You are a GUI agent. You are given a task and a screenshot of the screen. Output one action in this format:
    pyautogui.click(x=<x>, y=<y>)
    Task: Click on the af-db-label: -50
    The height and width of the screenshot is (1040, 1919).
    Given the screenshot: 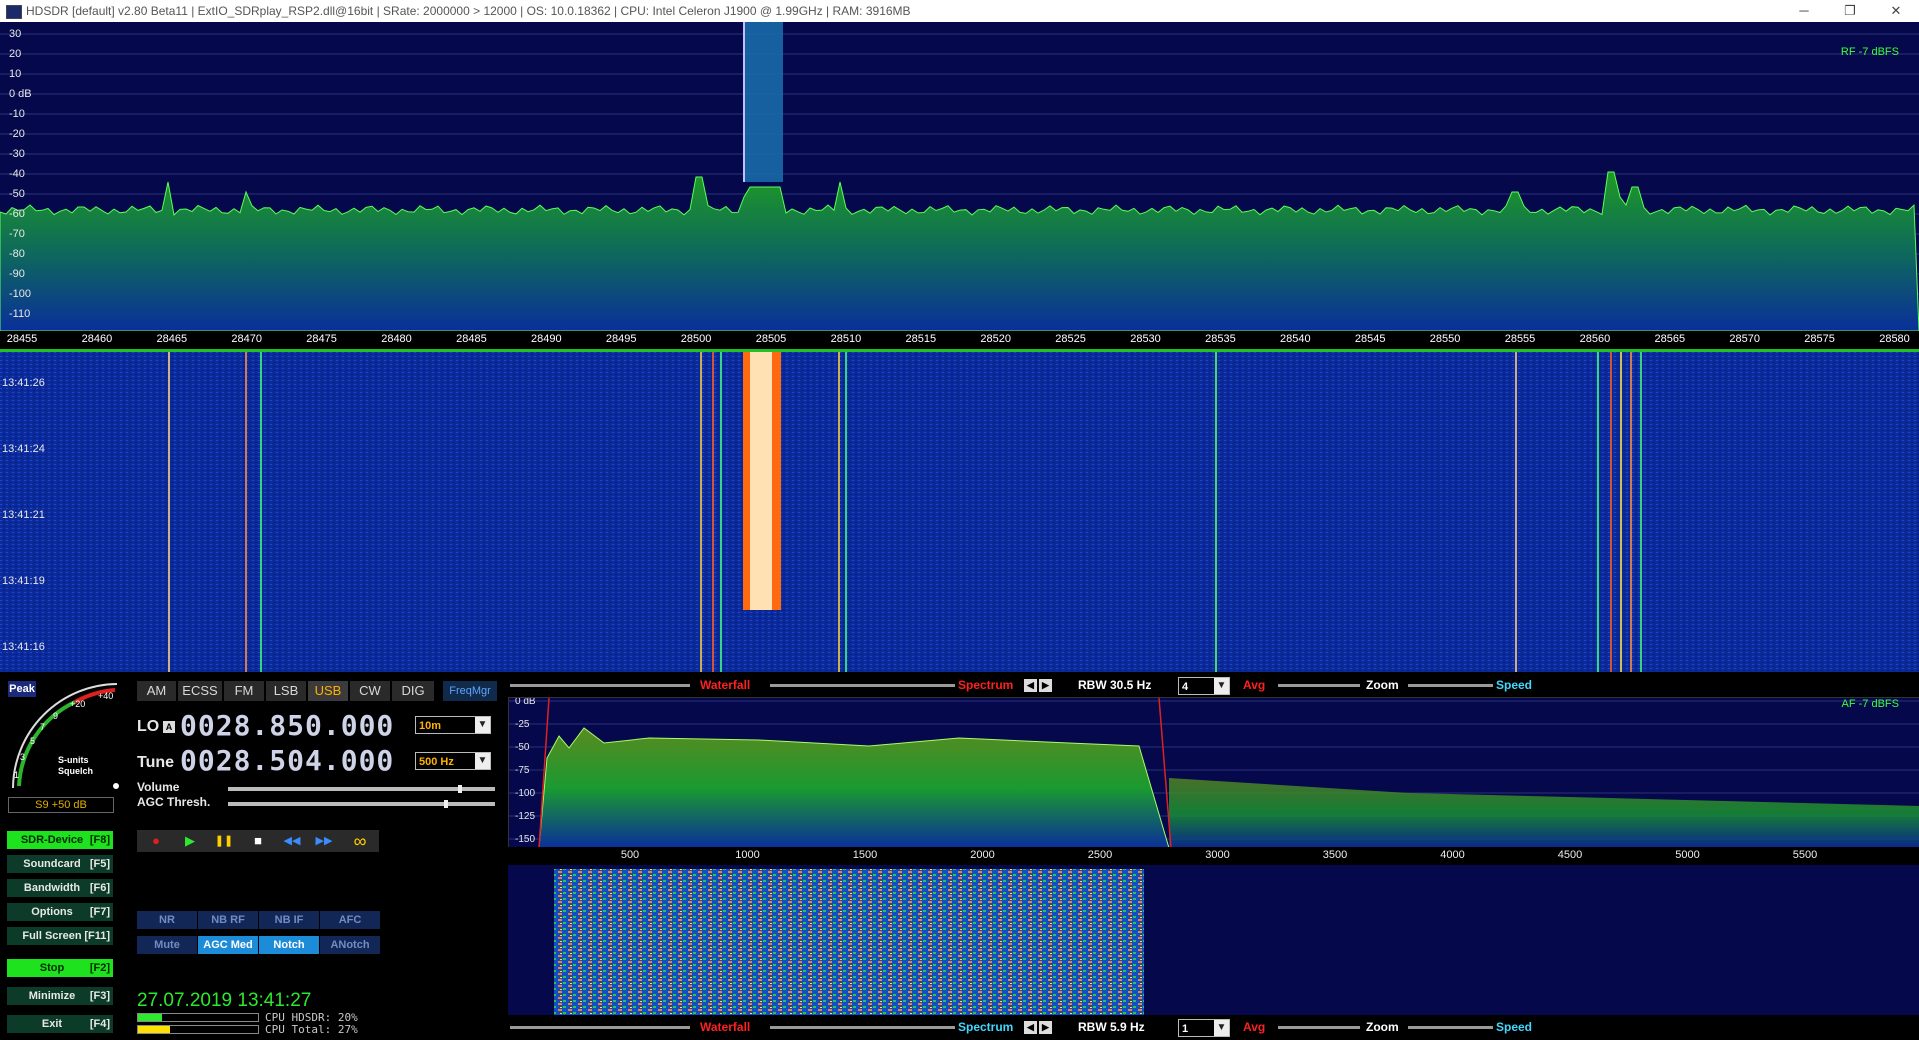 What is the action you would take?
    pyautogui.click(x=522, y=747)
    